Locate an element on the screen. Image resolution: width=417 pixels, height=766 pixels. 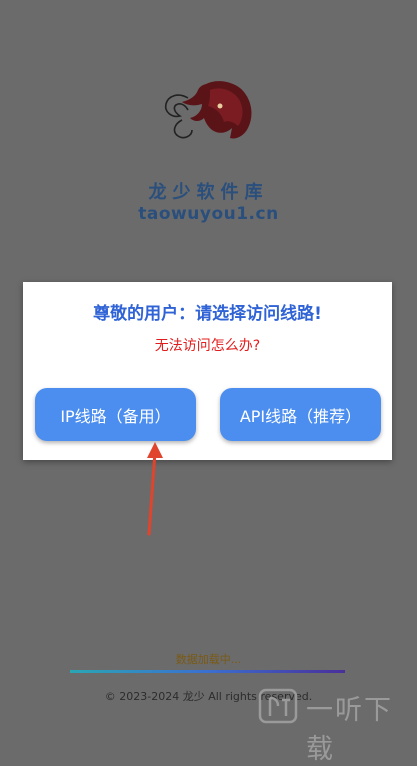
loading-progress-fill is located at coordinates (207, 671).